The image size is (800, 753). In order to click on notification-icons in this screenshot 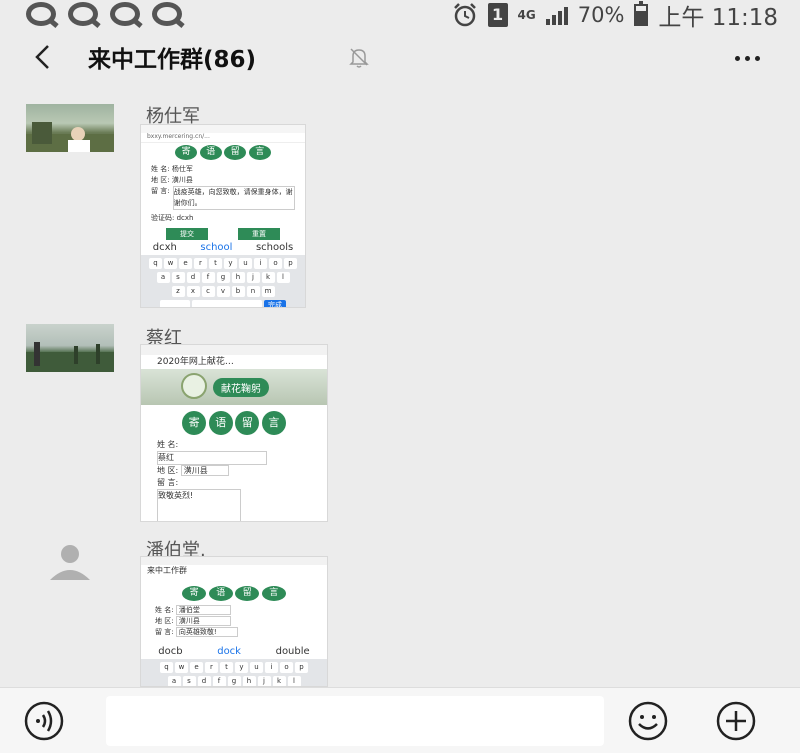, I will do `click(104, 14)`.